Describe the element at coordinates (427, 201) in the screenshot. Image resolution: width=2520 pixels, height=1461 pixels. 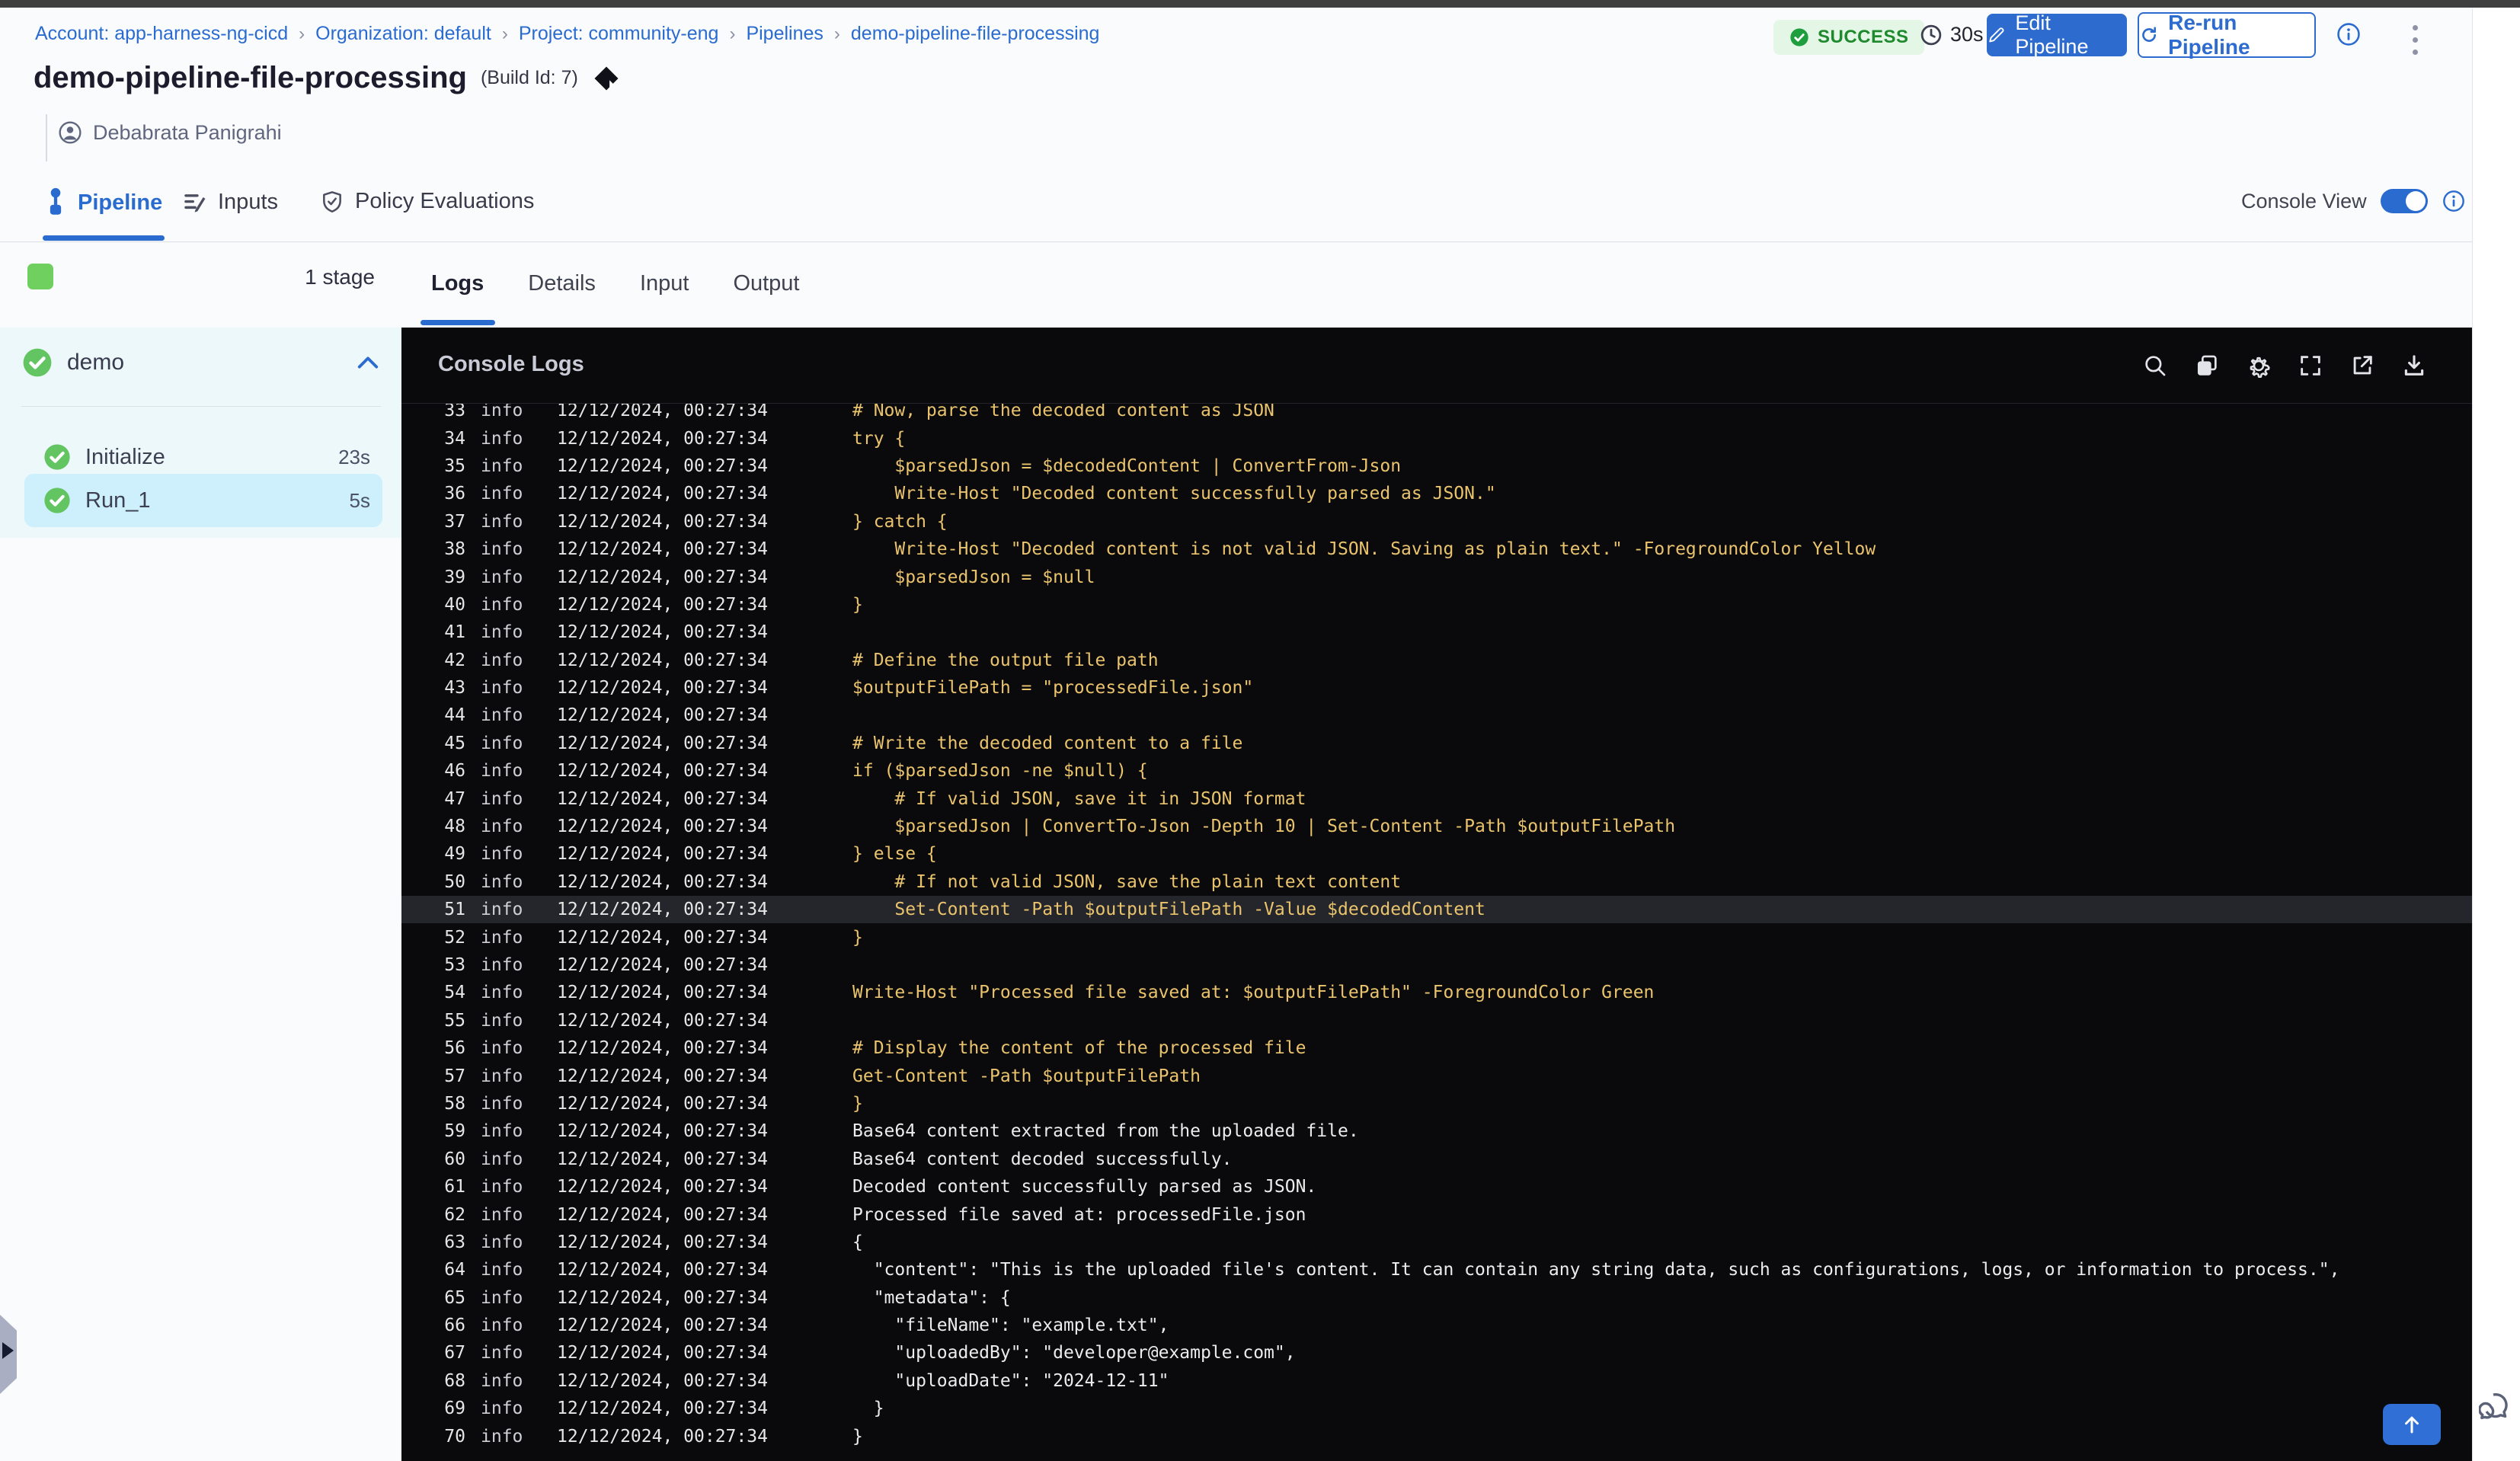
I see `tab-policy-evaluations: Policy Evaluations` at that location.